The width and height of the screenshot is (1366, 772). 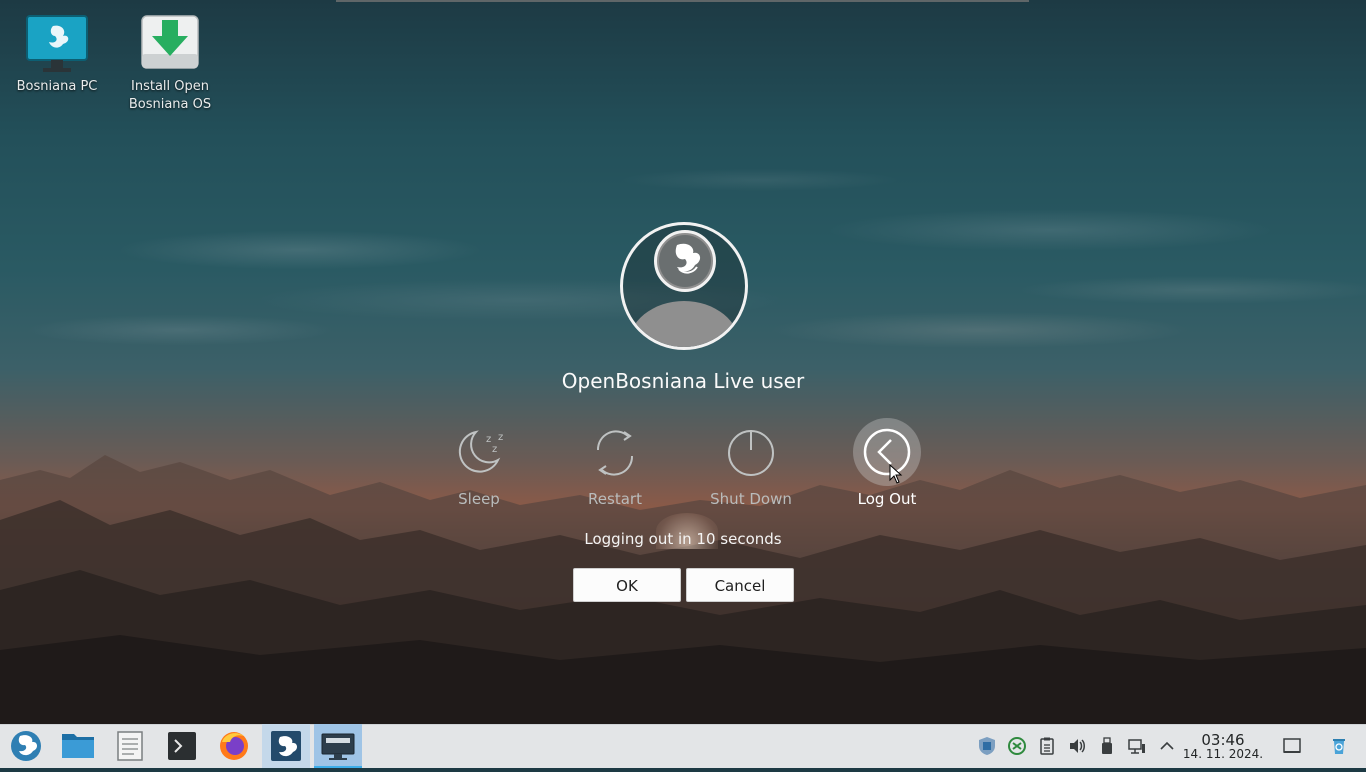 I want to click on show-desktop-icon, so click(x=1292, y=746).